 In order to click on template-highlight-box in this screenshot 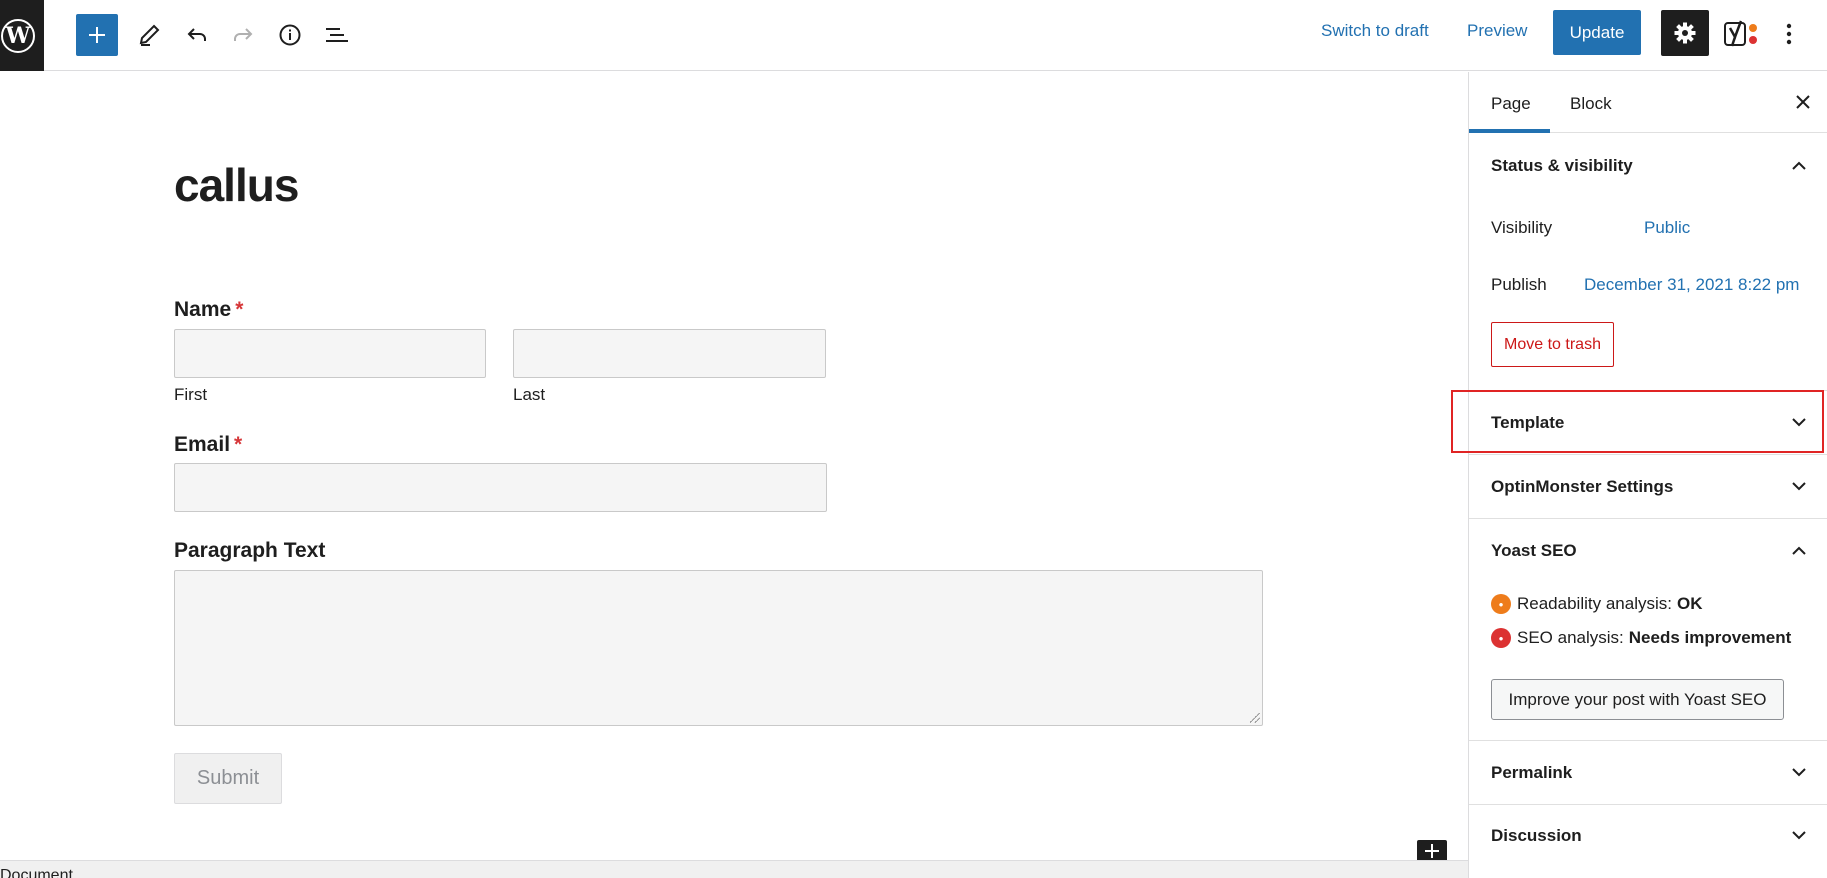, I will do `click(1637, 421)`.